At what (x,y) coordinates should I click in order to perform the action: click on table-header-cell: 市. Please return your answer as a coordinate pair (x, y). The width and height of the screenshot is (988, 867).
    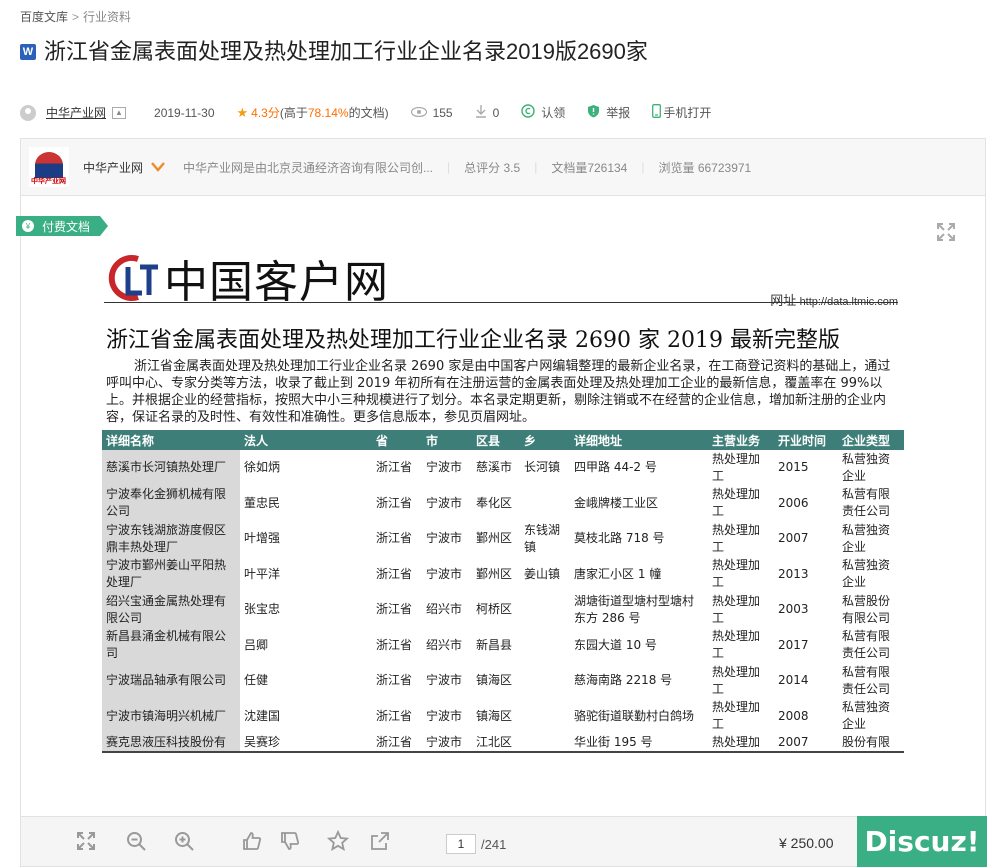
    Looking at the image, I should click on (447, 440).